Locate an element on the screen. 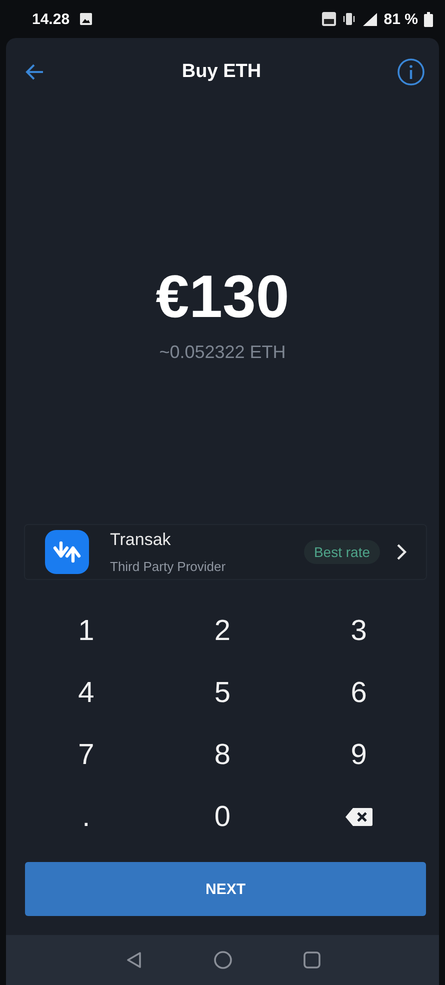 This screenshot has height=985, width=445. keypad-key: 5 is located at coordinates (222, 693).